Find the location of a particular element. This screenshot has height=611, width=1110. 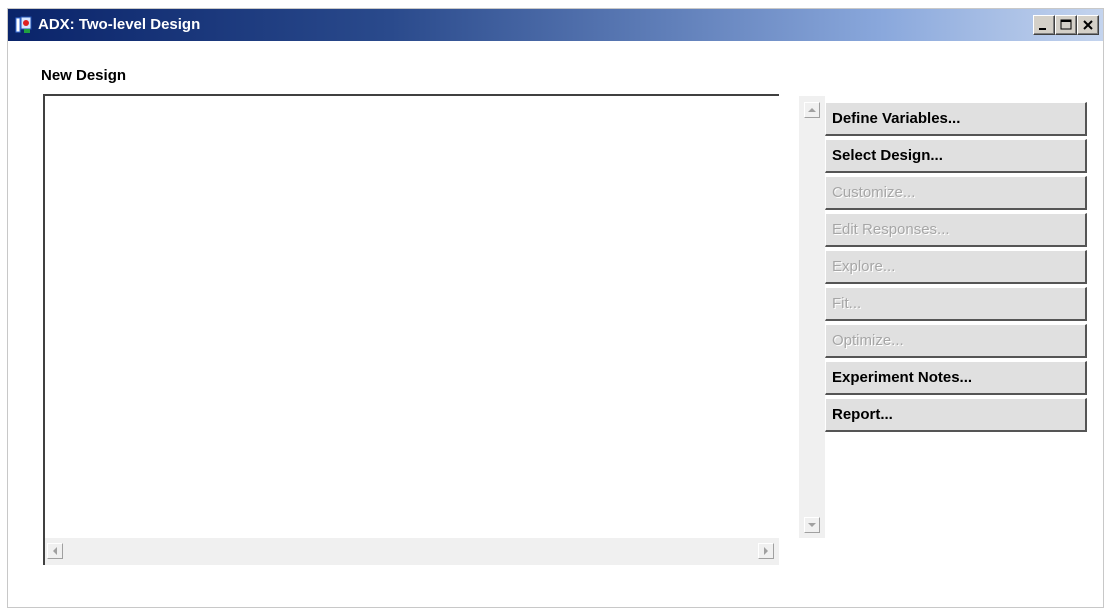

minimize-icon is located at coordinates (1042, 29).